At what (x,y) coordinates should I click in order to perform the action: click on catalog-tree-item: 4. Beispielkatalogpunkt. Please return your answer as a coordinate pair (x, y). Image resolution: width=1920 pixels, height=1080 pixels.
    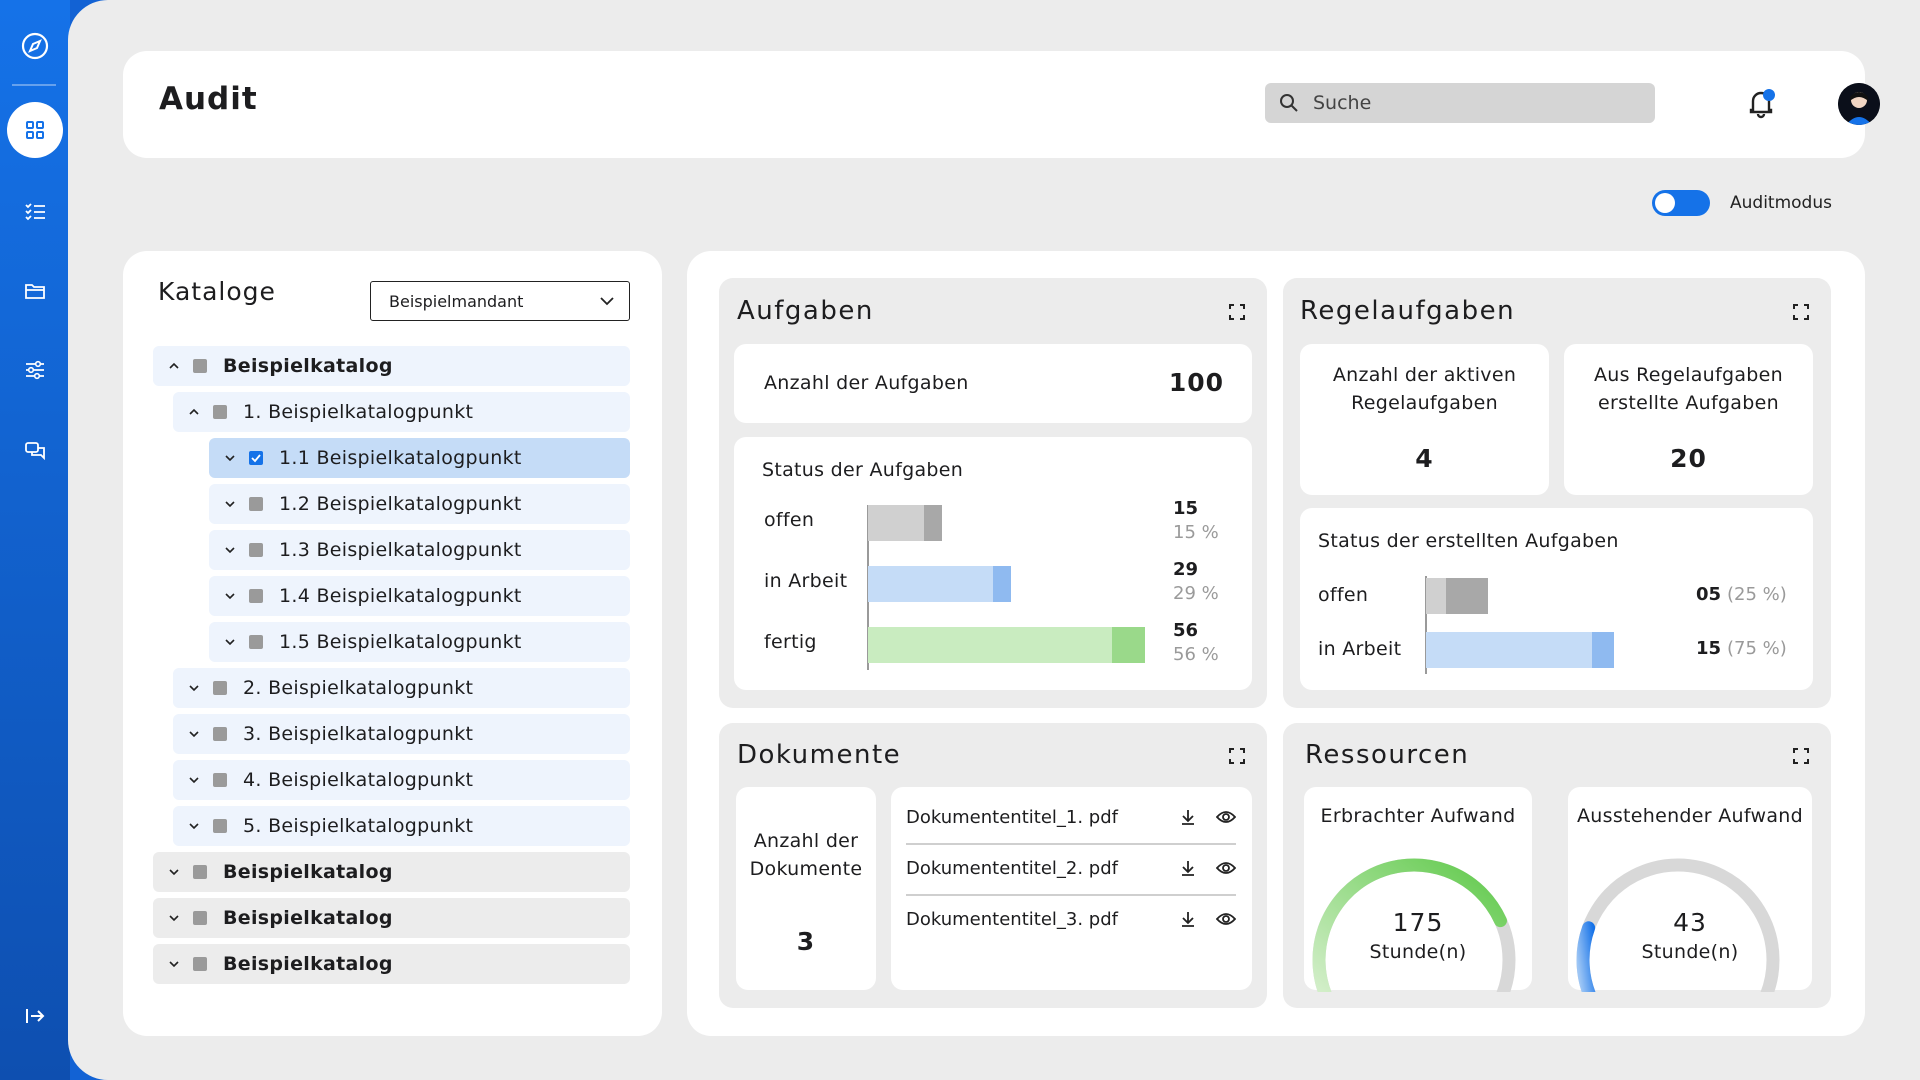
    Looking at the image, I should click on (401, 780).